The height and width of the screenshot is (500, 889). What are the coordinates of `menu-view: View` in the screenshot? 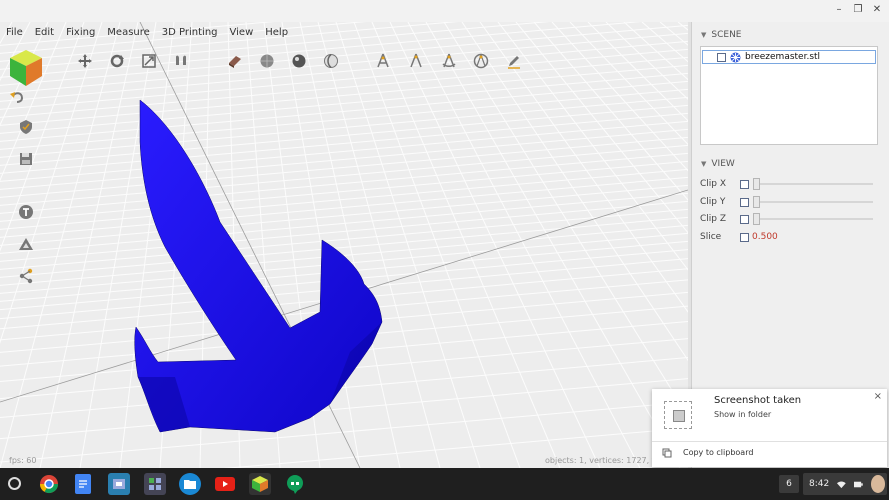 It's located at (242, 33).